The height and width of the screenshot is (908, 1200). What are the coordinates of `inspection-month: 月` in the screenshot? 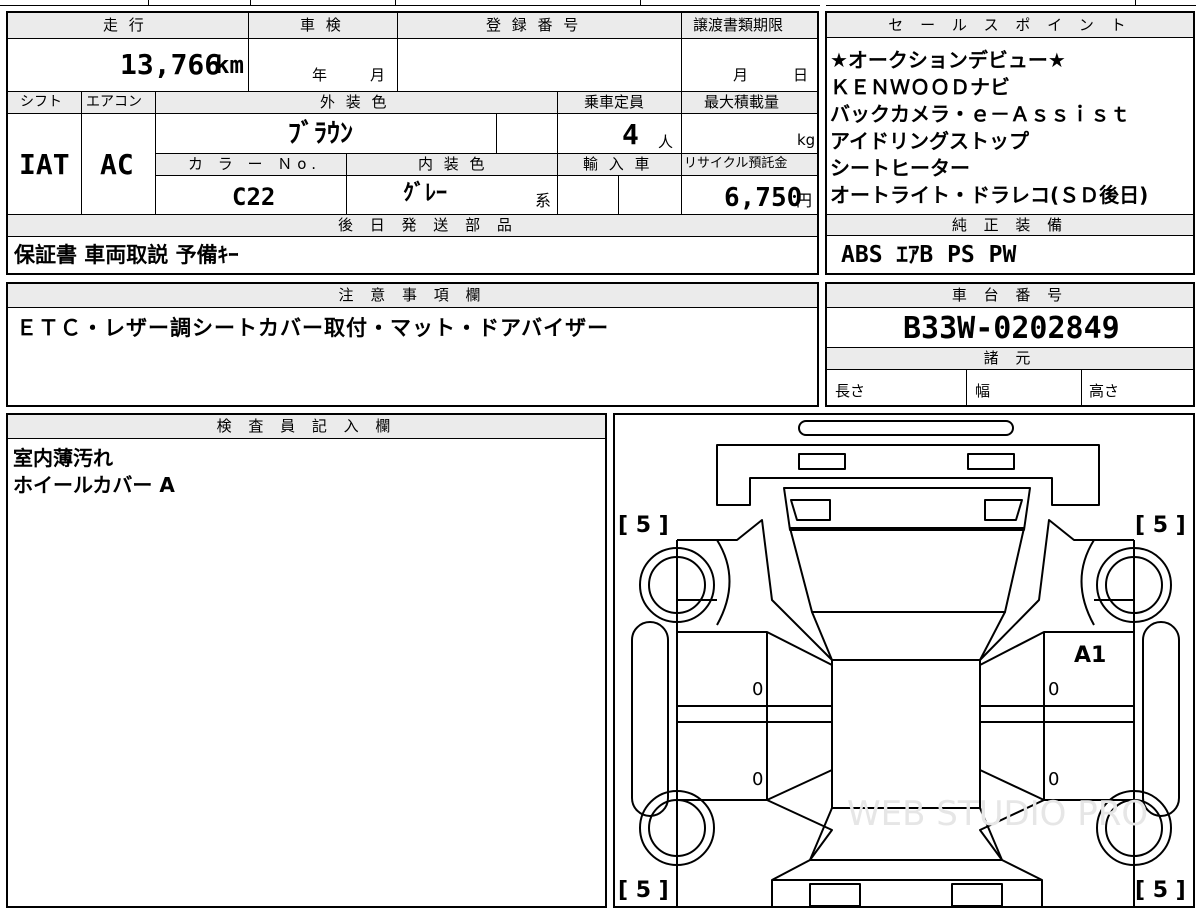 It's located at (378, 75).